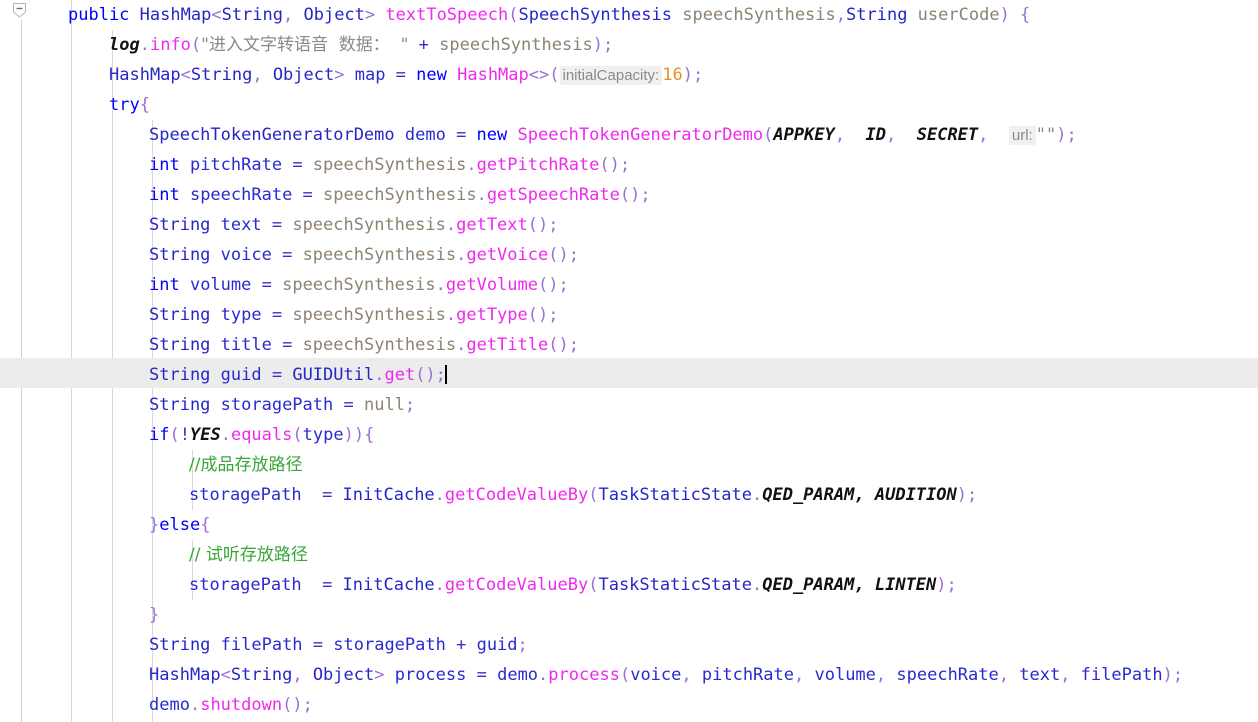  Describe the element at coordinates (864, 495) in the screenshot. I see `token-static-final: ,` at that location.